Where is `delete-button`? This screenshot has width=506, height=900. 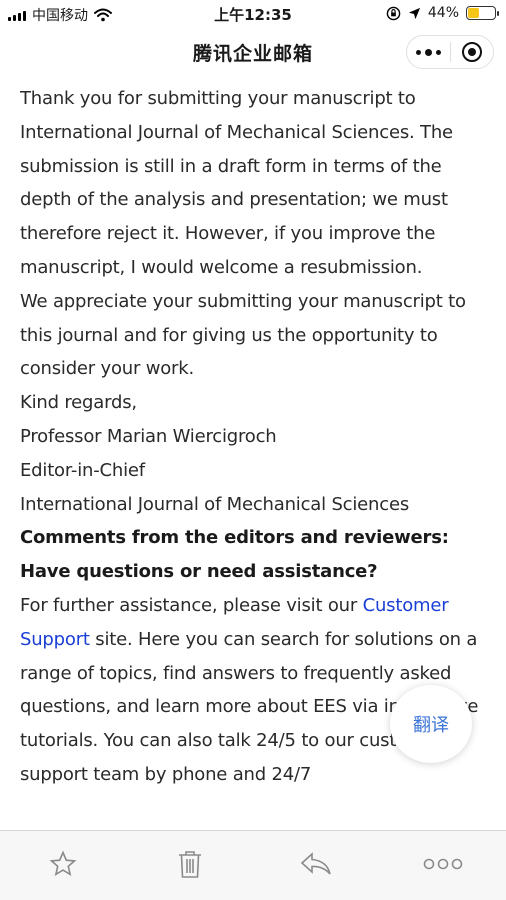 delete-button is located at coordinates (190, 864).